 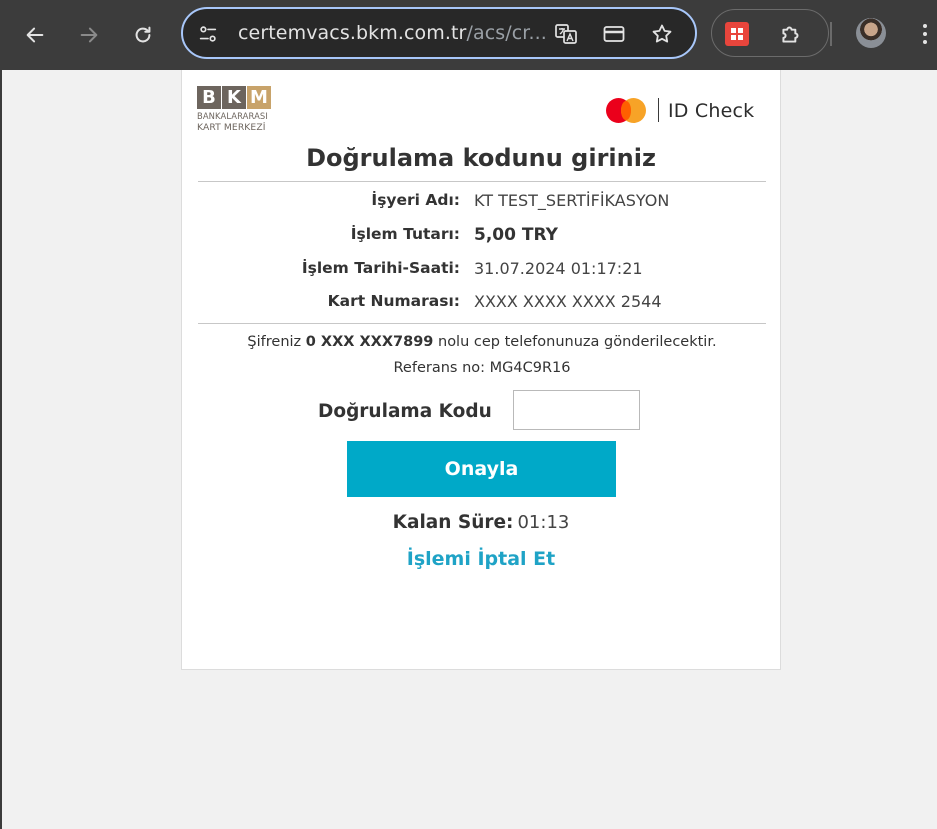 What do you see at coordinates (627, 111) in the screenshot?
I see `mastercard-logo-icon` at bounding box center [627, 111].